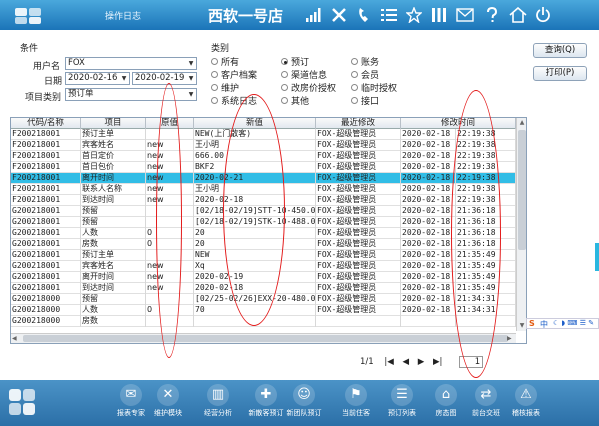  What do you see at coordinates (46, 123) in the screenshot?
I see `column-header: 代码/名称` at bounding box center [46, 123].